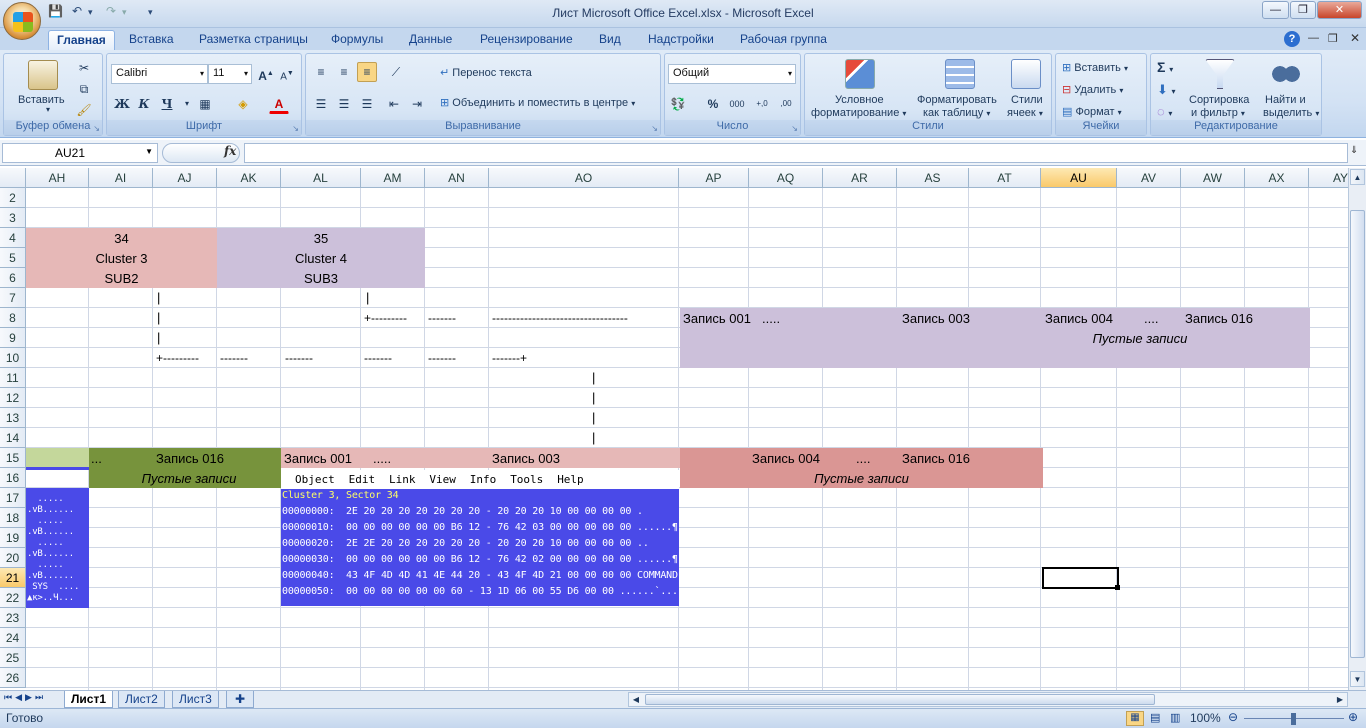  What do you see at coordinates (393, 178) in the screenshot?
I see `column-header: AM` at bounding box center [393, 178].